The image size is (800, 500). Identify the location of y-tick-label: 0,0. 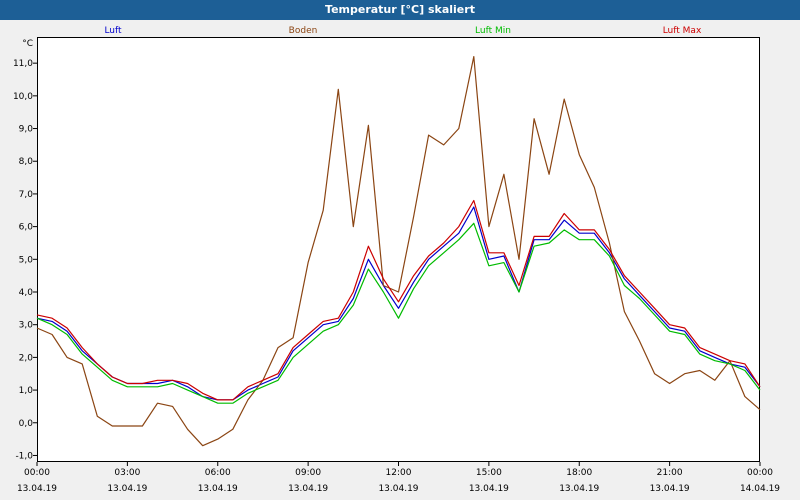
(26, 424).